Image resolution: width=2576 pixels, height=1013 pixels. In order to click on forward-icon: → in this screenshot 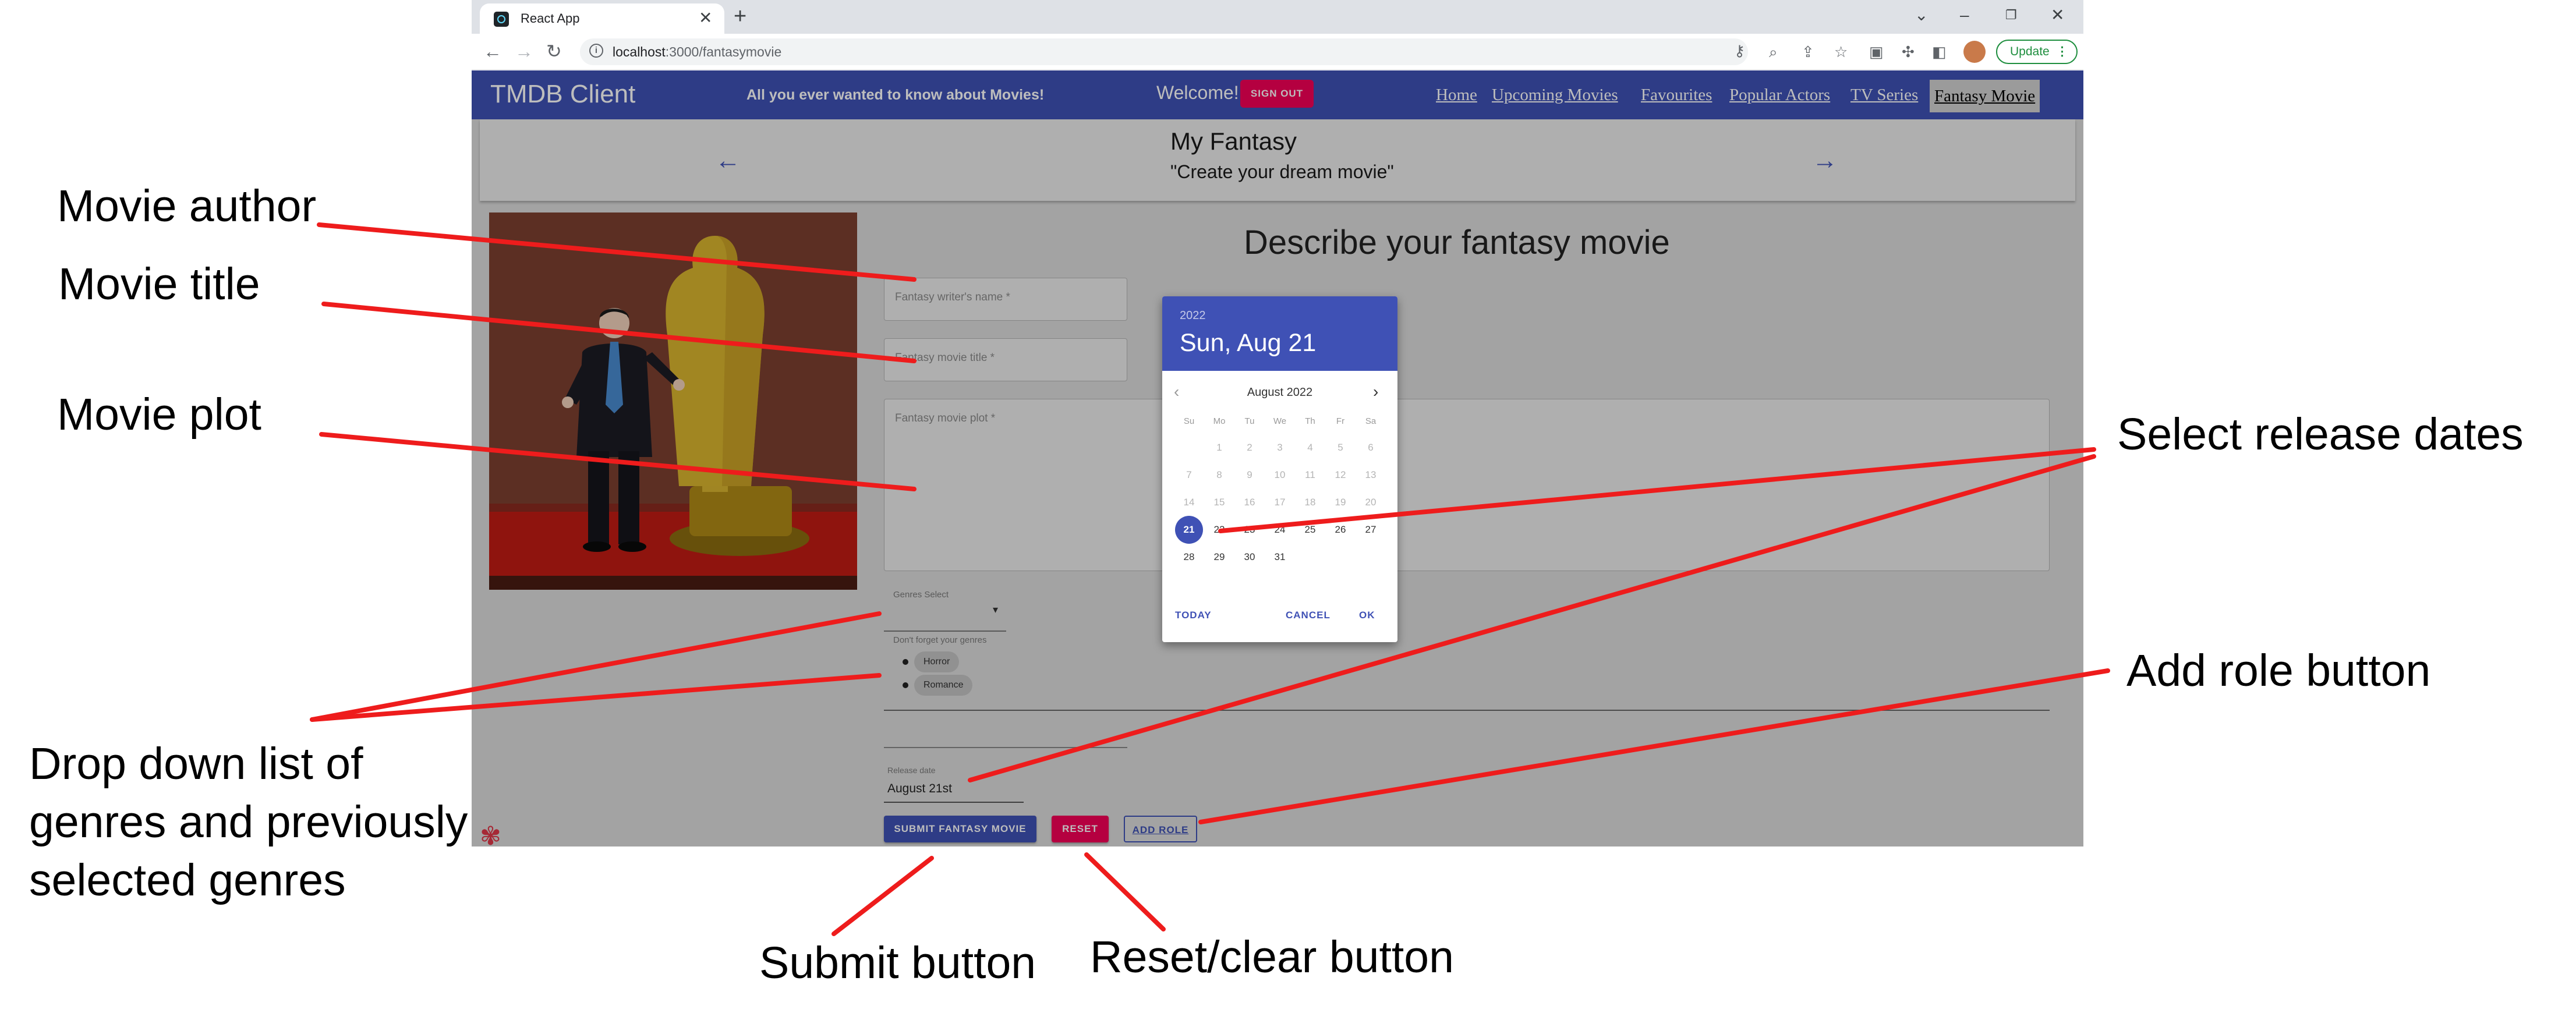, I will do `click(524, 51)`.